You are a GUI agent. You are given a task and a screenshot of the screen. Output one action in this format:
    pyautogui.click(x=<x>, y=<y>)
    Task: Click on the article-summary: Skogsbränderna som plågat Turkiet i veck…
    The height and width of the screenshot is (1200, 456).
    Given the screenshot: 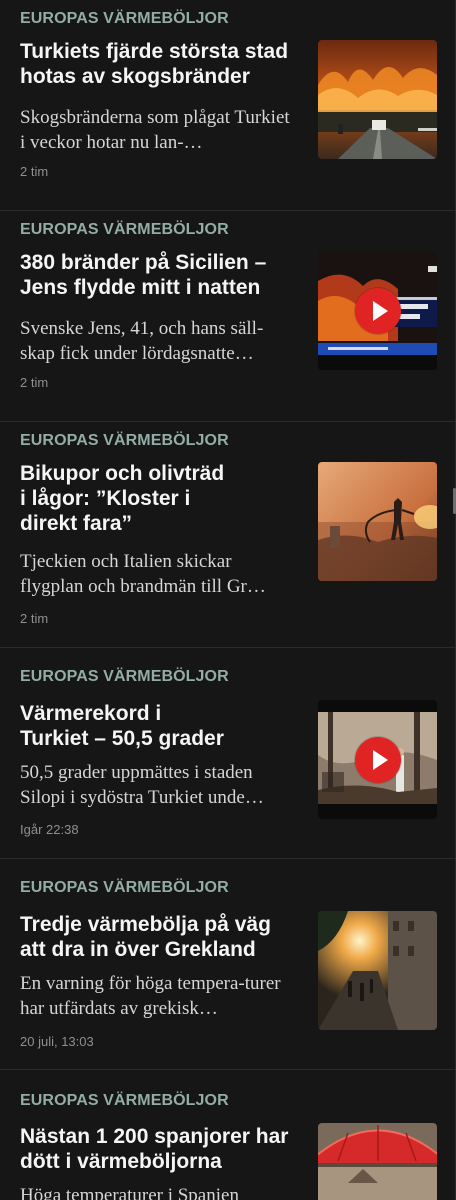 What is the action you would take?
    pyautogui.click(x=155, y=130)
    